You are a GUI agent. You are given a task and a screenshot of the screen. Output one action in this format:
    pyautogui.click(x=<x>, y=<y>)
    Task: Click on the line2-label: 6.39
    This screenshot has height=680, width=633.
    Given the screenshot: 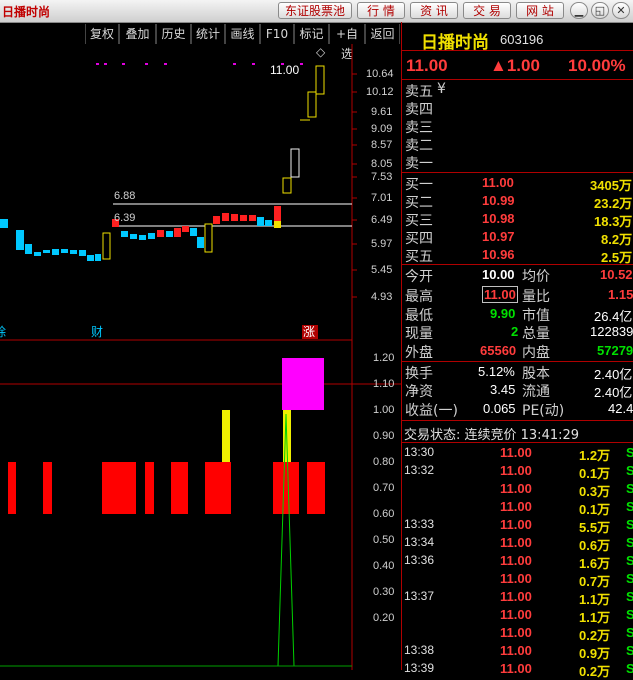 What is the action you would take?
    pyautogui.click(x=124, y=218)
    